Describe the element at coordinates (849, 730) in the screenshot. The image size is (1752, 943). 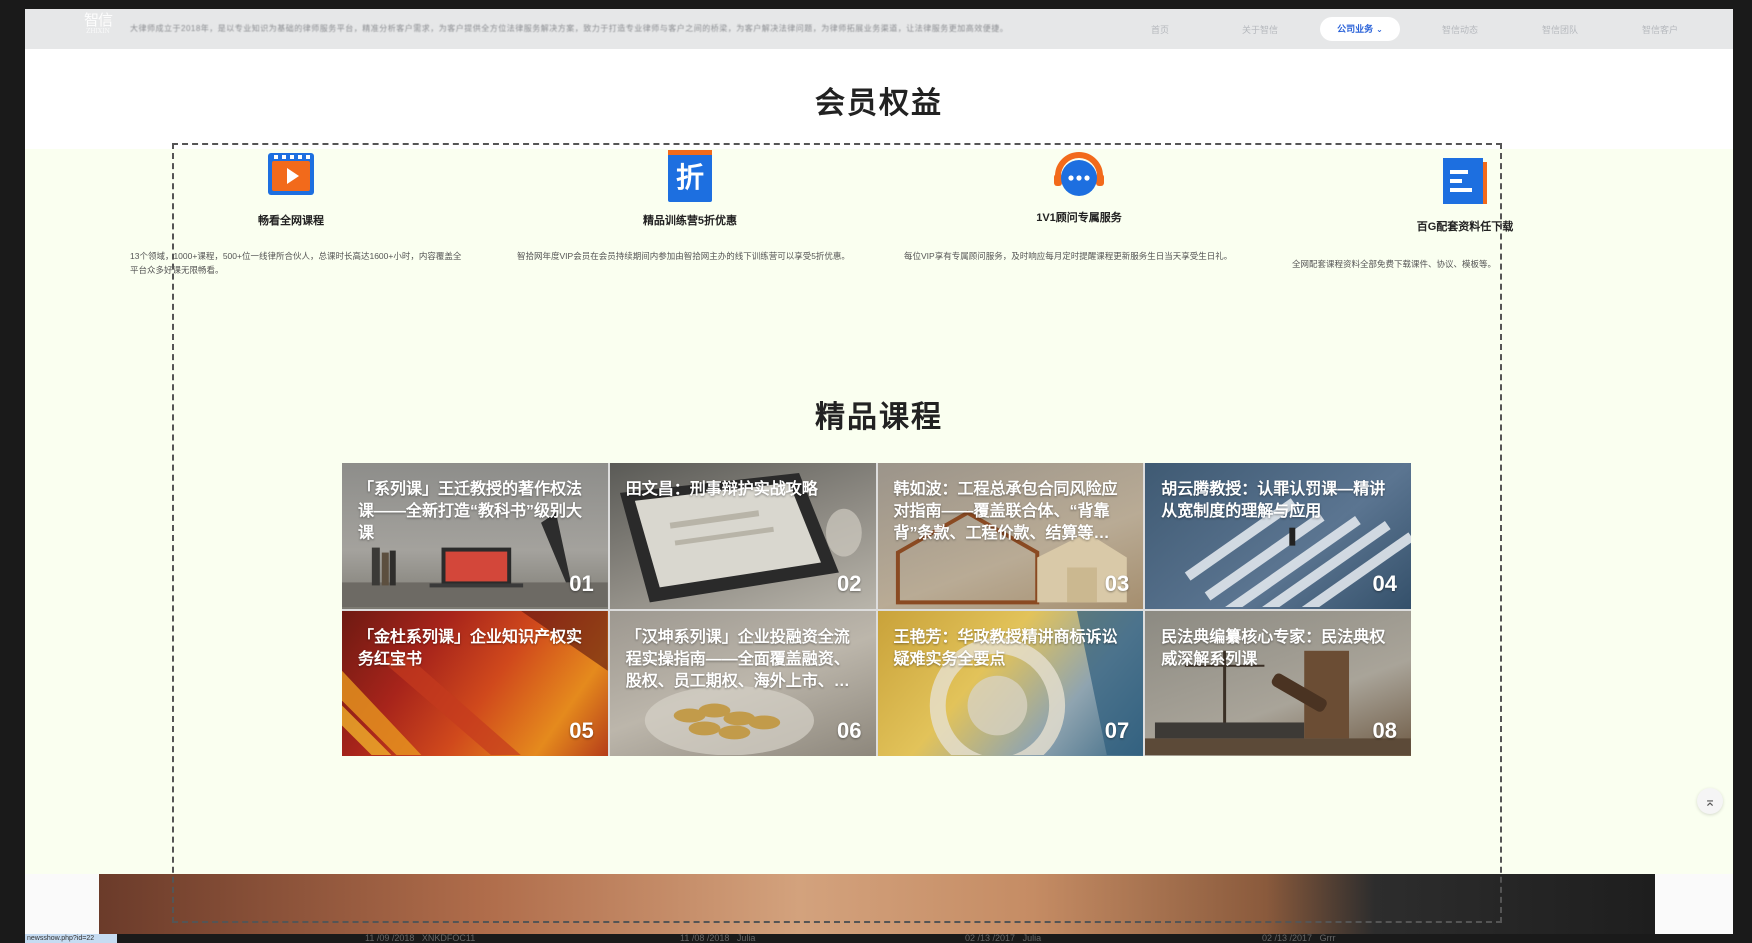
I see `course-number: 06` at that location.